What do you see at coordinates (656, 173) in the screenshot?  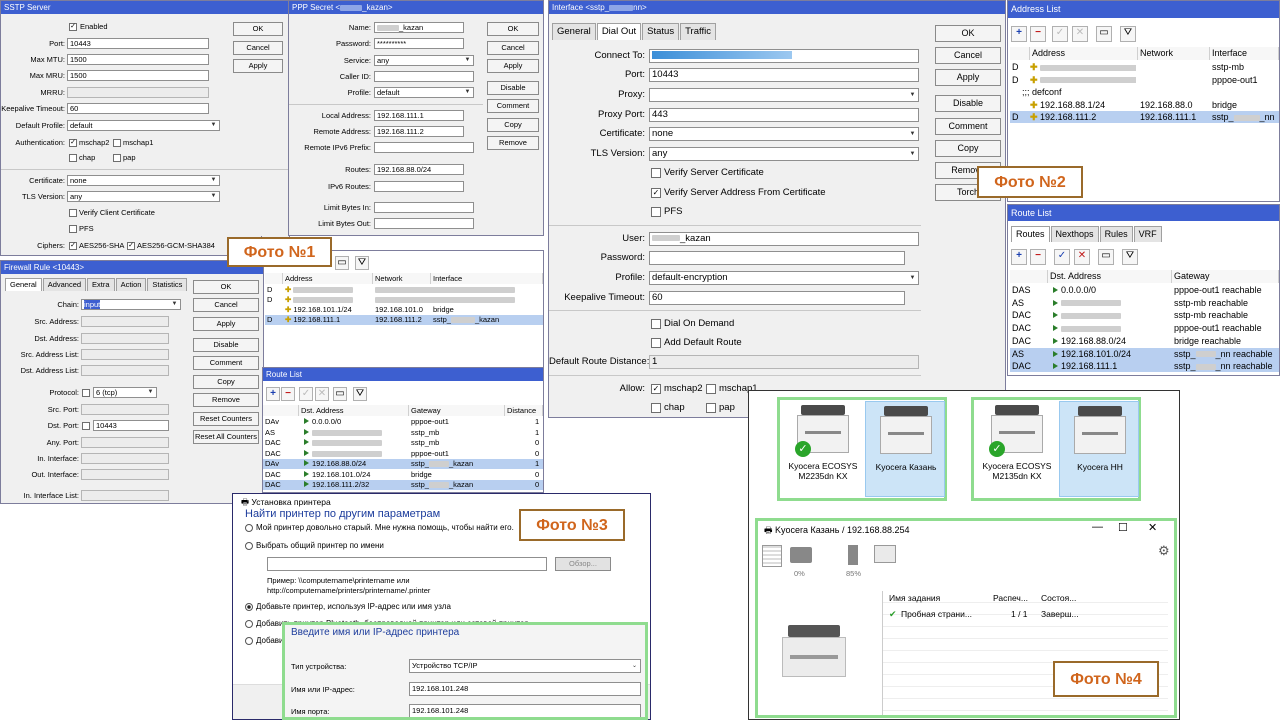 I see `verify-server-cert-checkbox` at bounding box center [656, 173].